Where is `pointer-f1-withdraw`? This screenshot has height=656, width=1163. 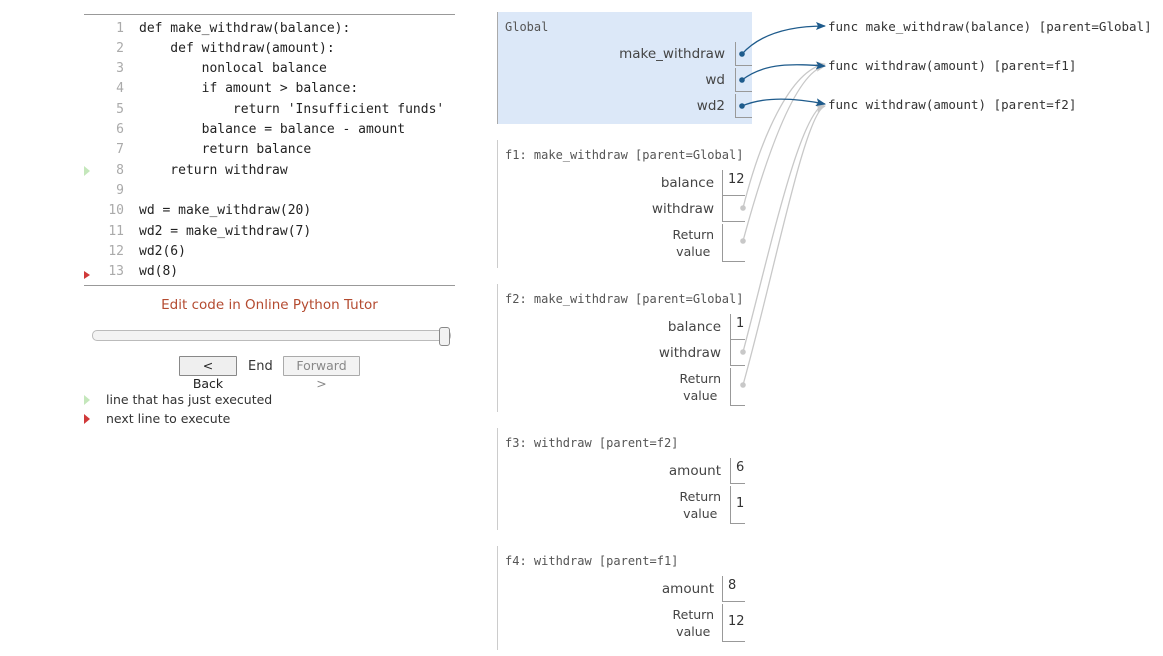 pointer-f1-withdraw is located at coordinates (784, 135).